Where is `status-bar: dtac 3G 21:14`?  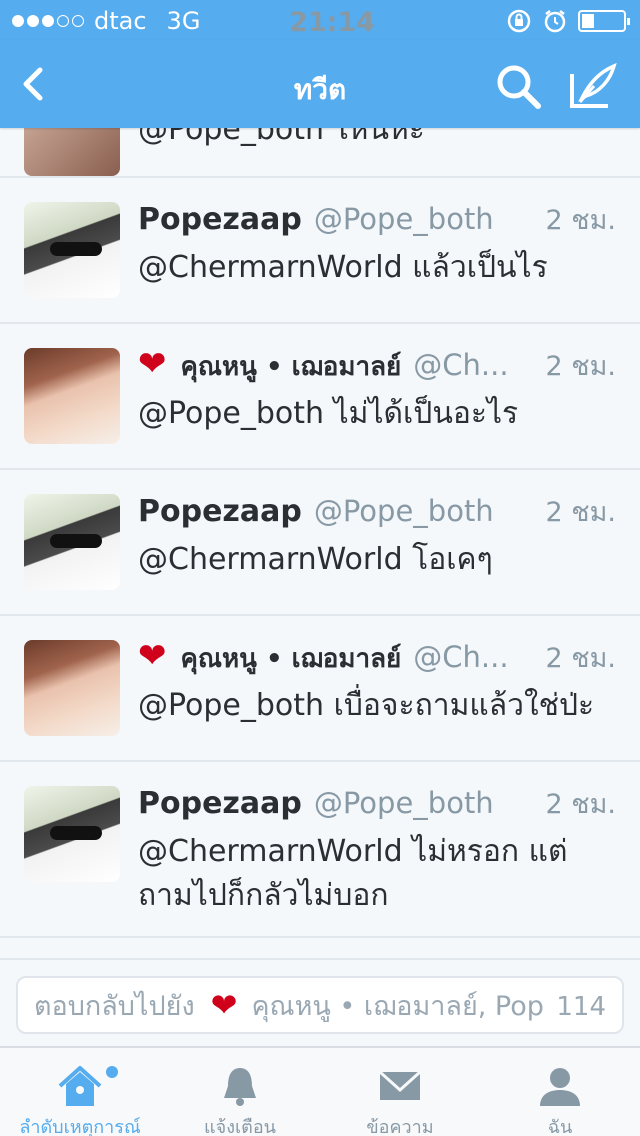 status-bar: dtac 3G 21:14 is located at coordinates (320, 20).